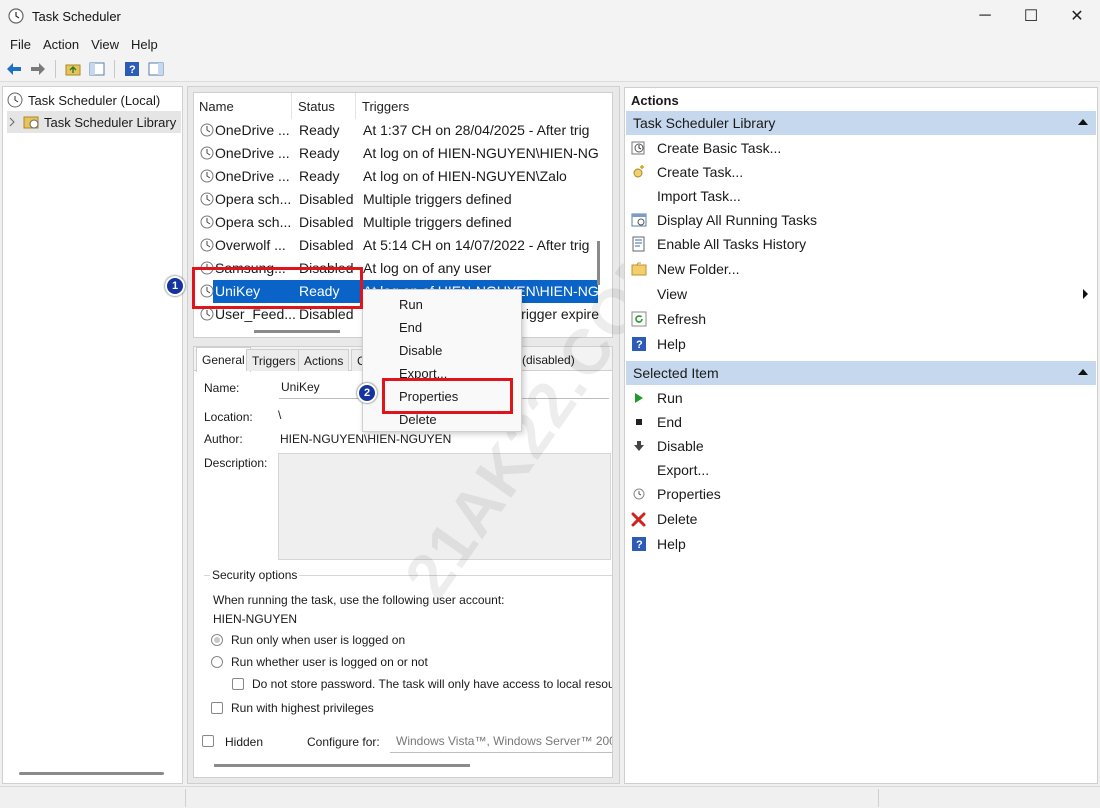 The width and height of the screenshot is (1100, 808). Describe the element at coordinates (598, 263) in the screenshot. I see `vertical-scrollbar` at that location.